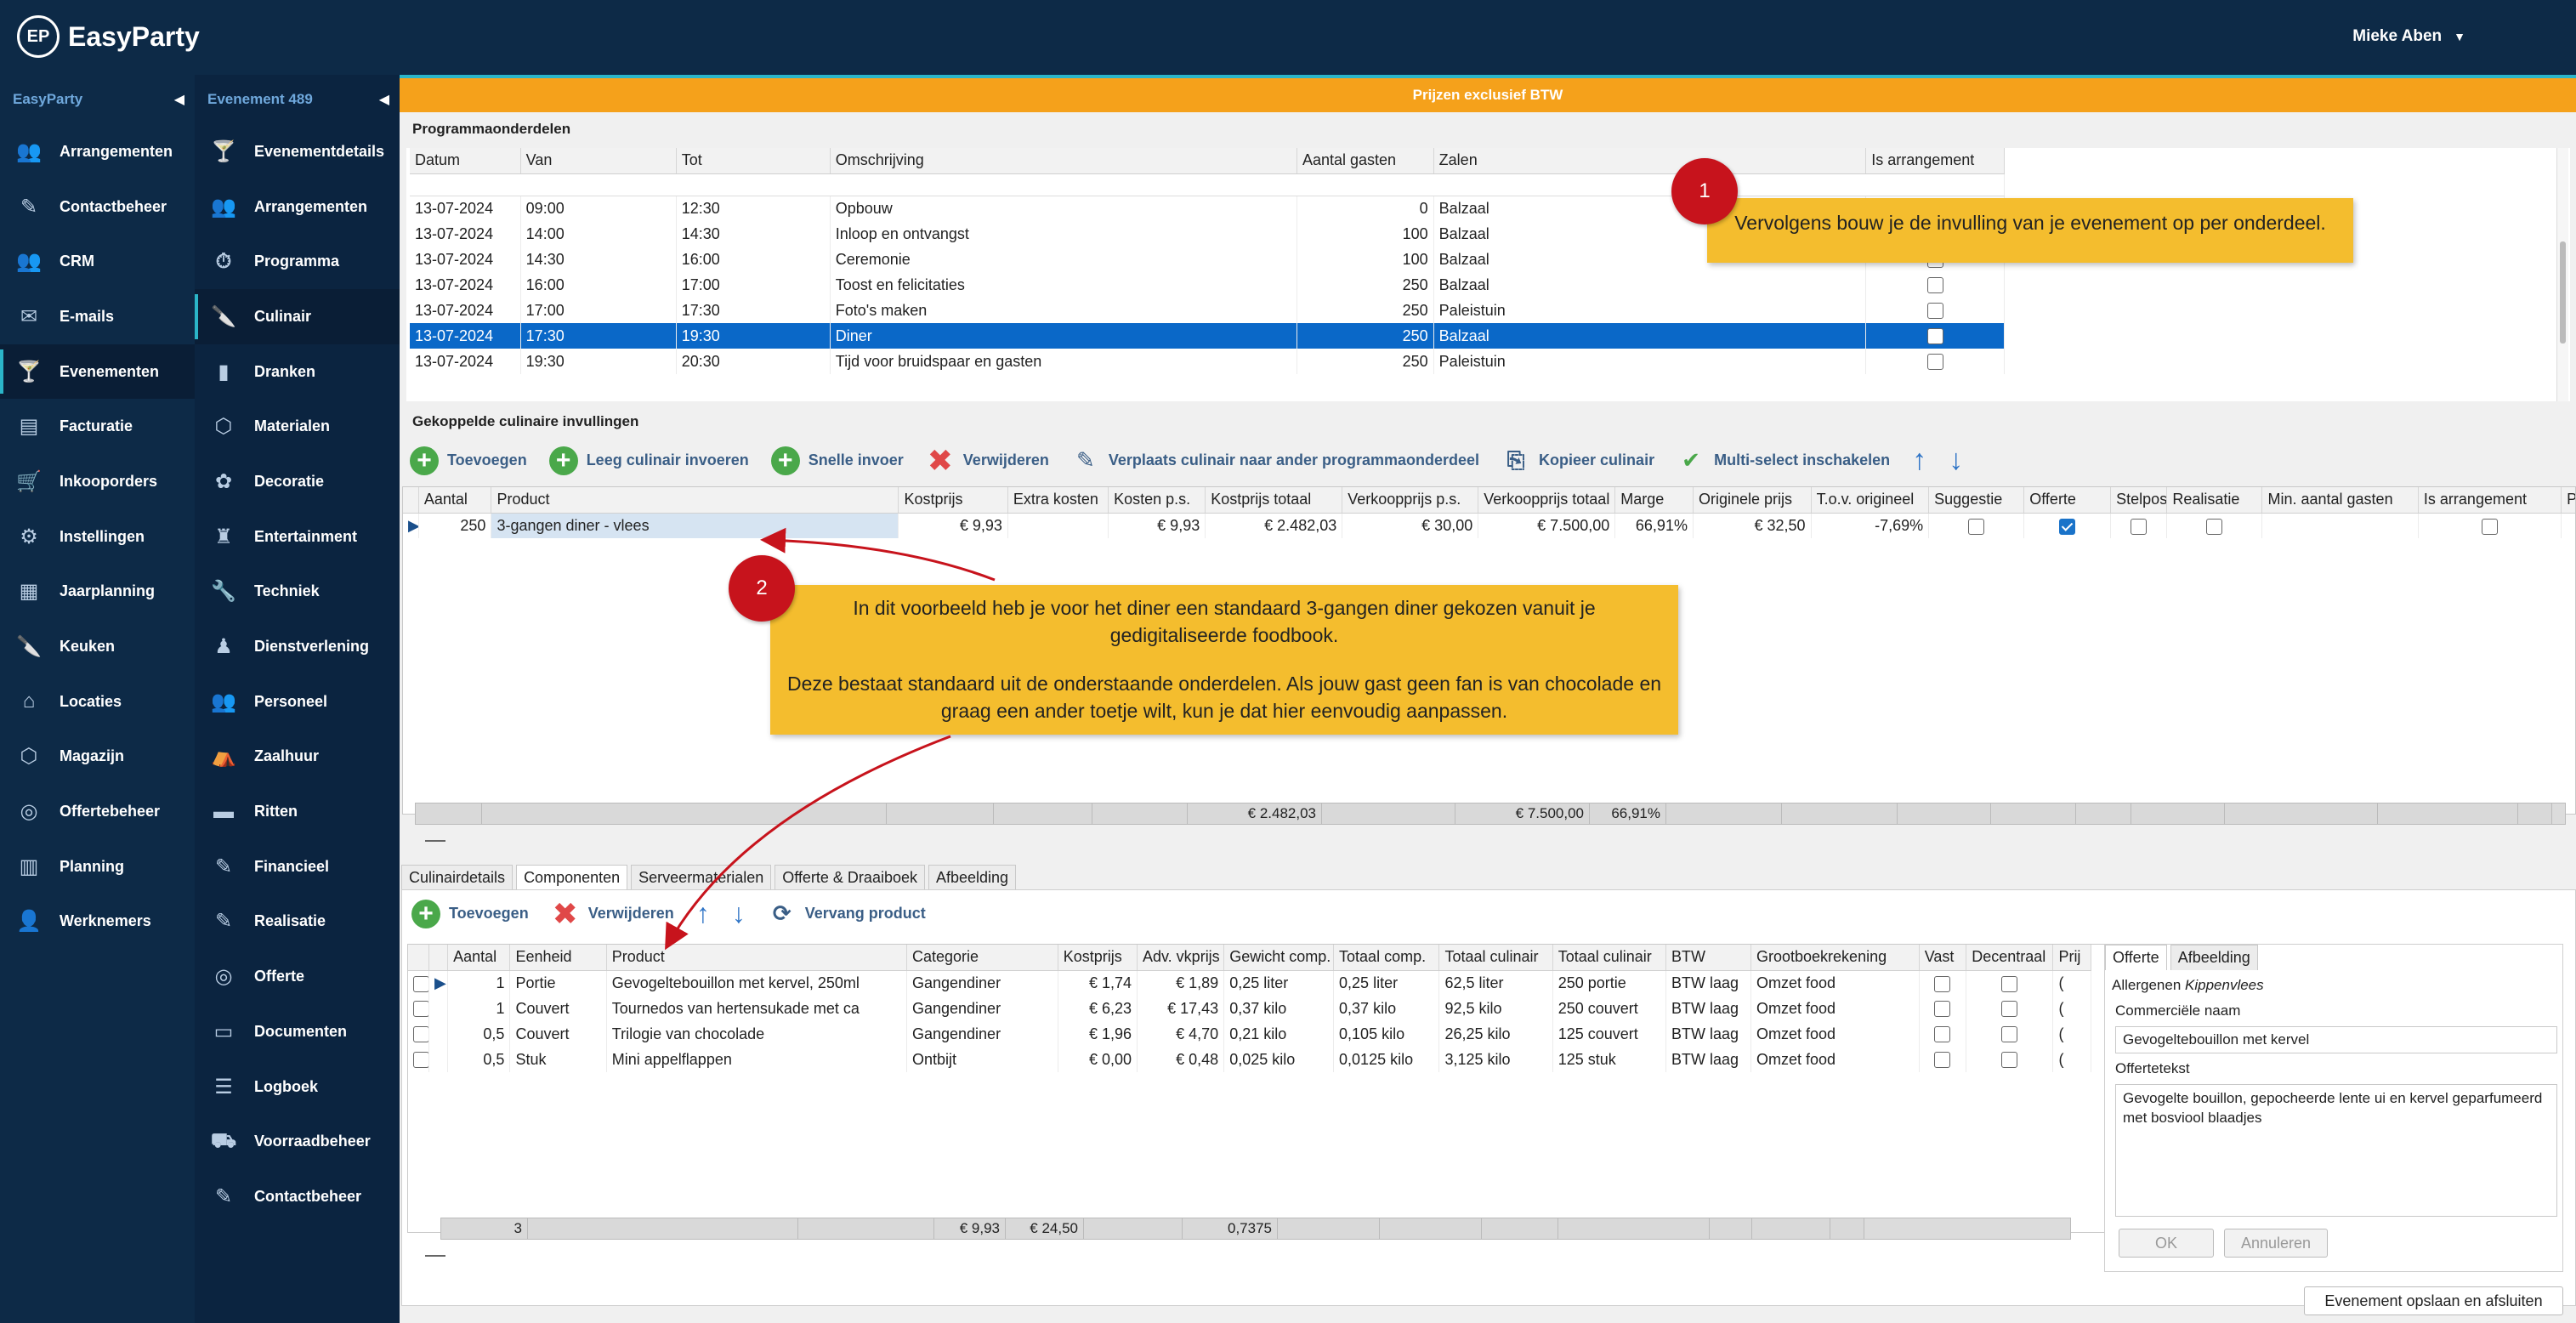  I want to click on arrow-to-components, so click(808, 843).